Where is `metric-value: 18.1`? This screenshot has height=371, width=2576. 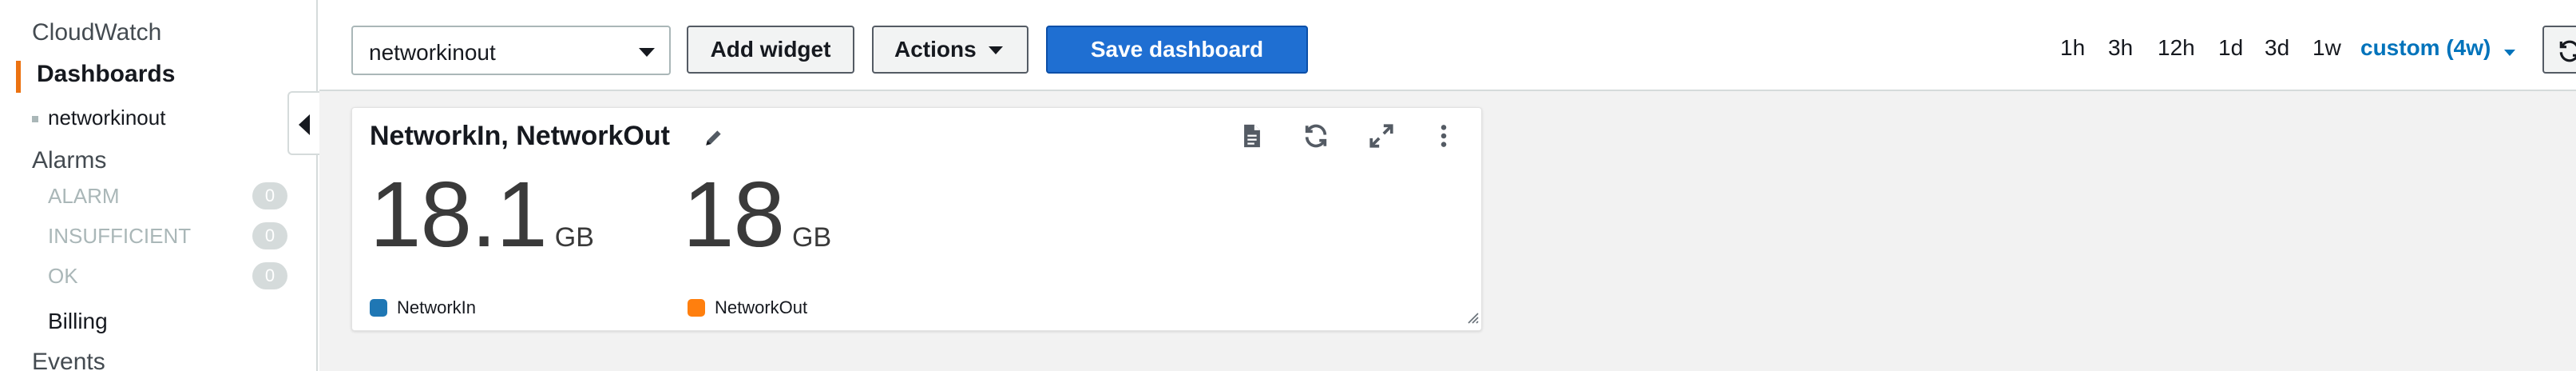
metric-value: 18.1 is located at coordinates (459, 214).